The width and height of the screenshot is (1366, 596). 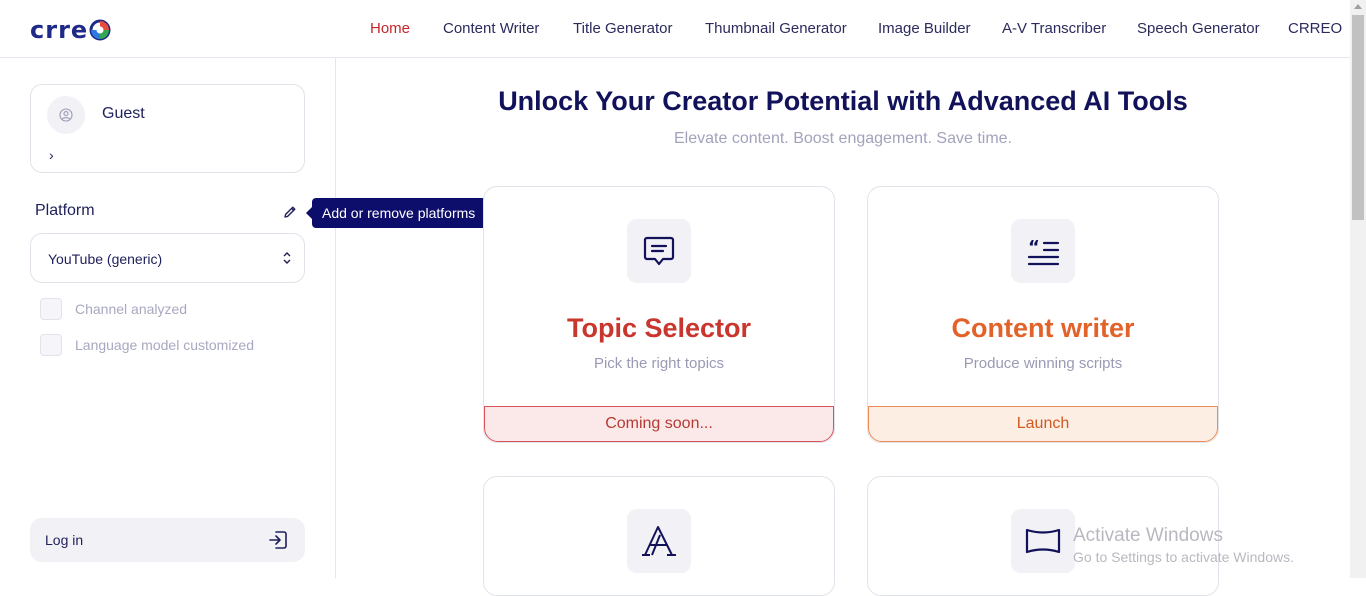 I want to click on nav-thumbnail-generator: Thumbnail Generator, so click(x=776, y=28).